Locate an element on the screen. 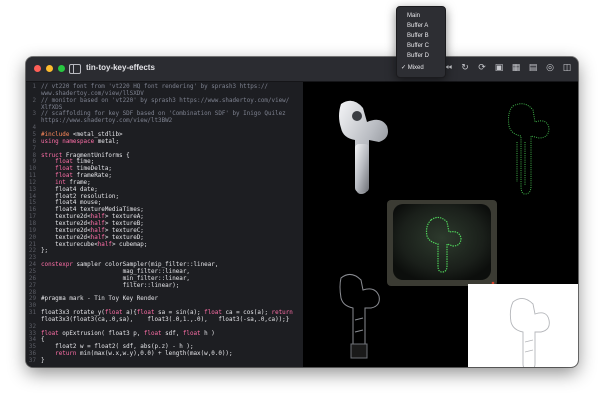  code-token: } is located at coordinates (43, 361).